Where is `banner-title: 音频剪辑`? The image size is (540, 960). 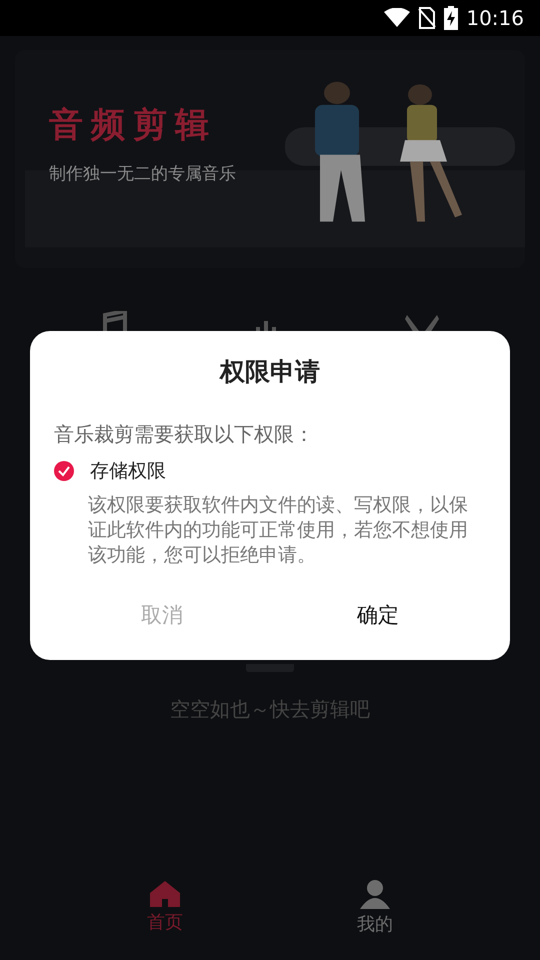 banner-title: 音频剪辑 is located at coordinates (133, 125).